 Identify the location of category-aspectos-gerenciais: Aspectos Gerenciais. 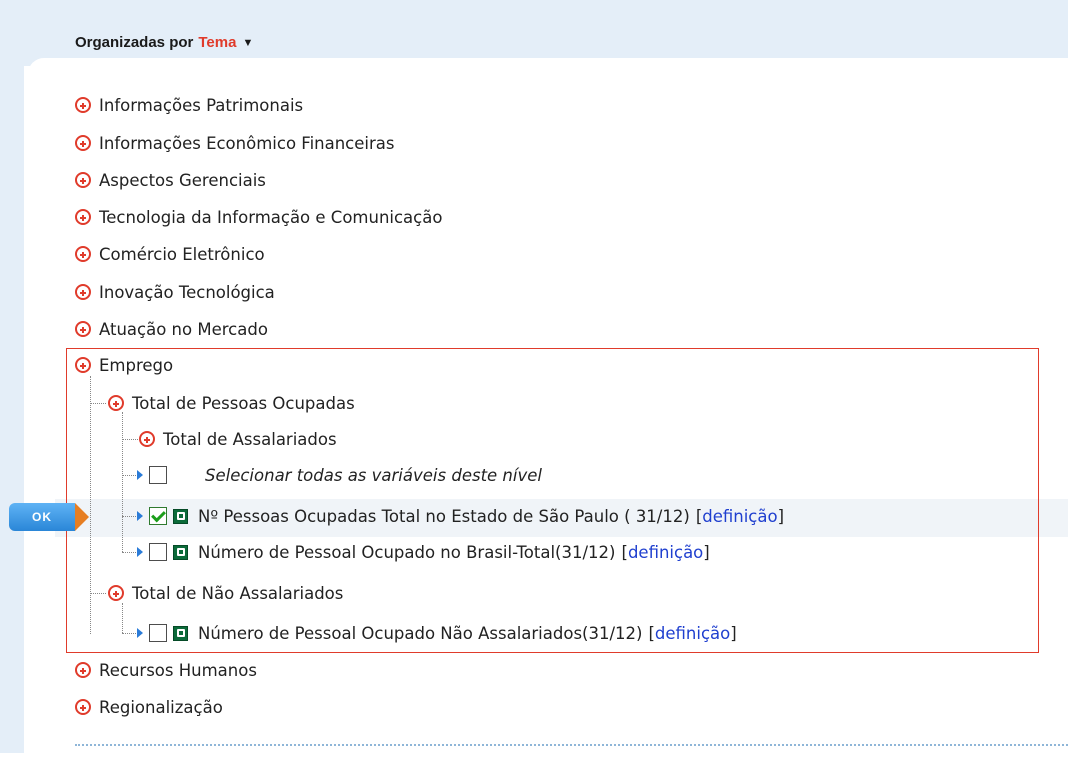
(170, 180).